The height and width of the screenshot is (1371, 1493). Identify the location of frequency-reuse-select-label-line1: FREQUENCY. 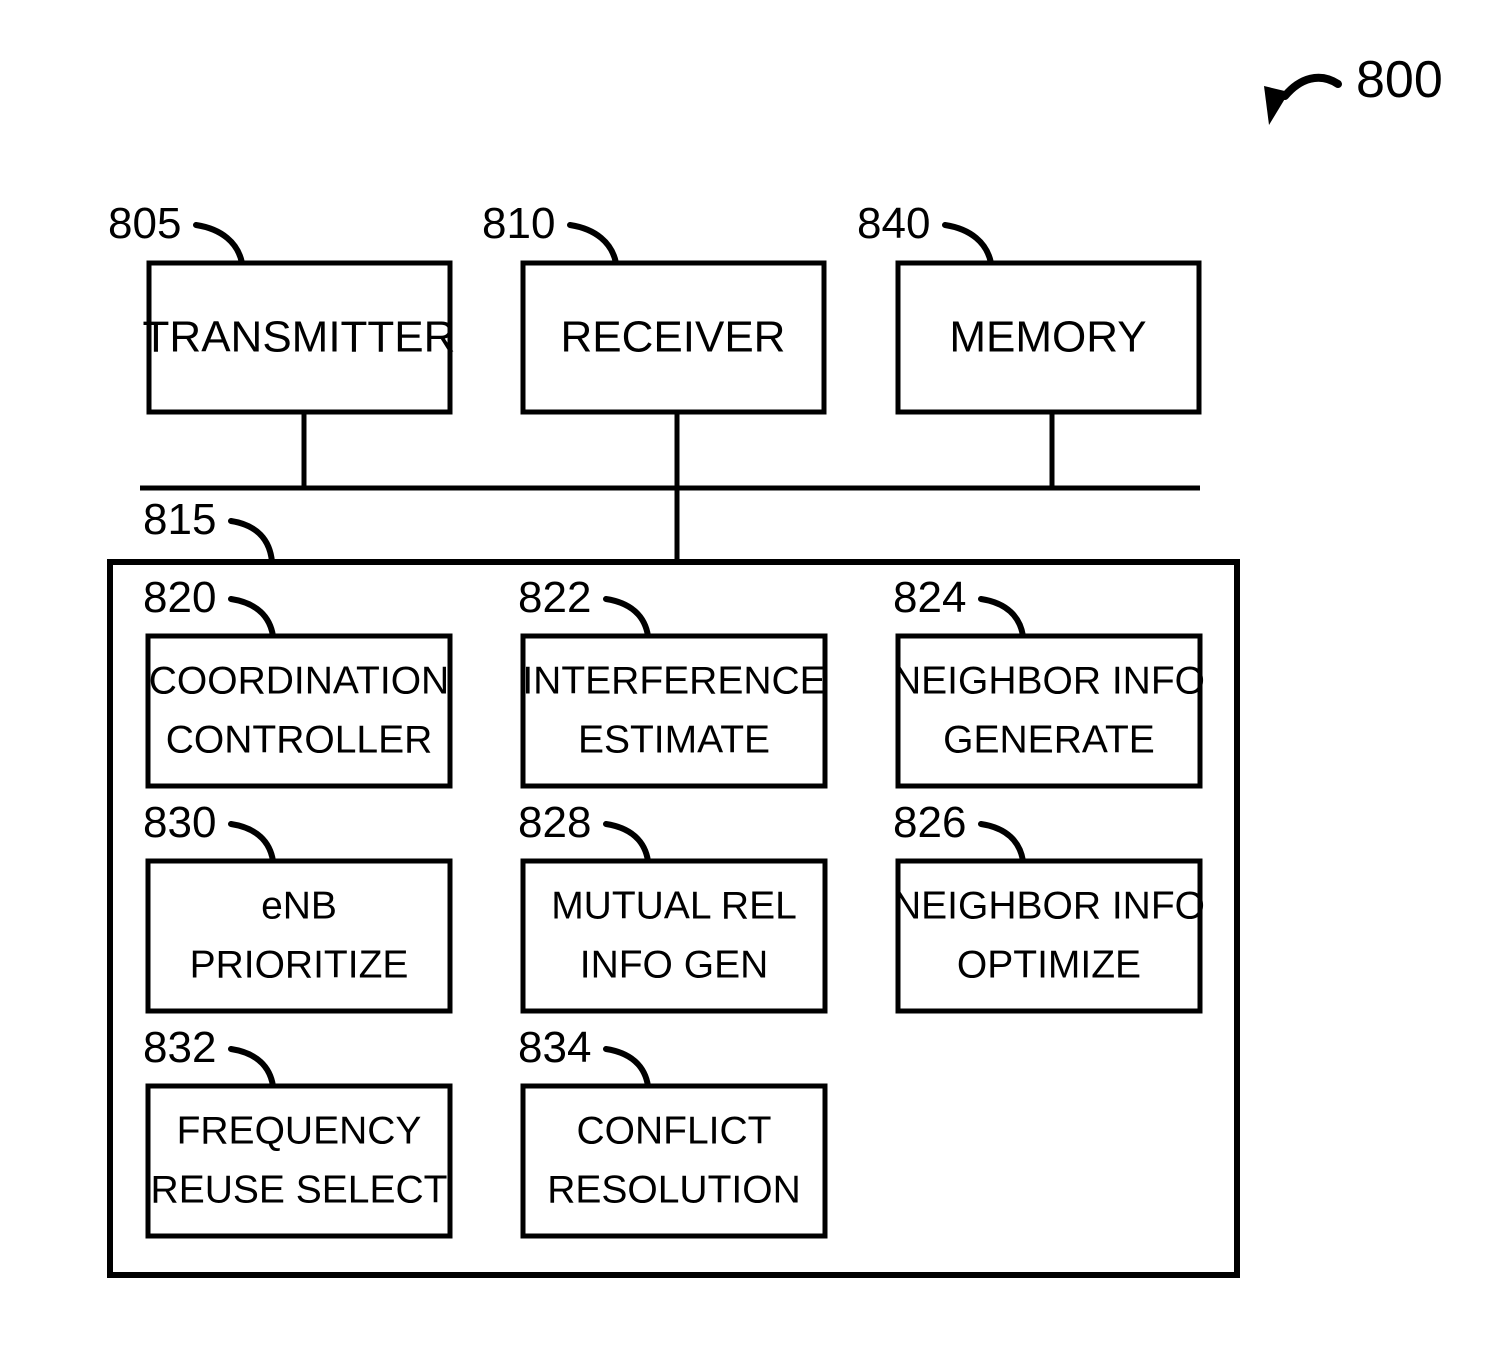
(299, 1130).